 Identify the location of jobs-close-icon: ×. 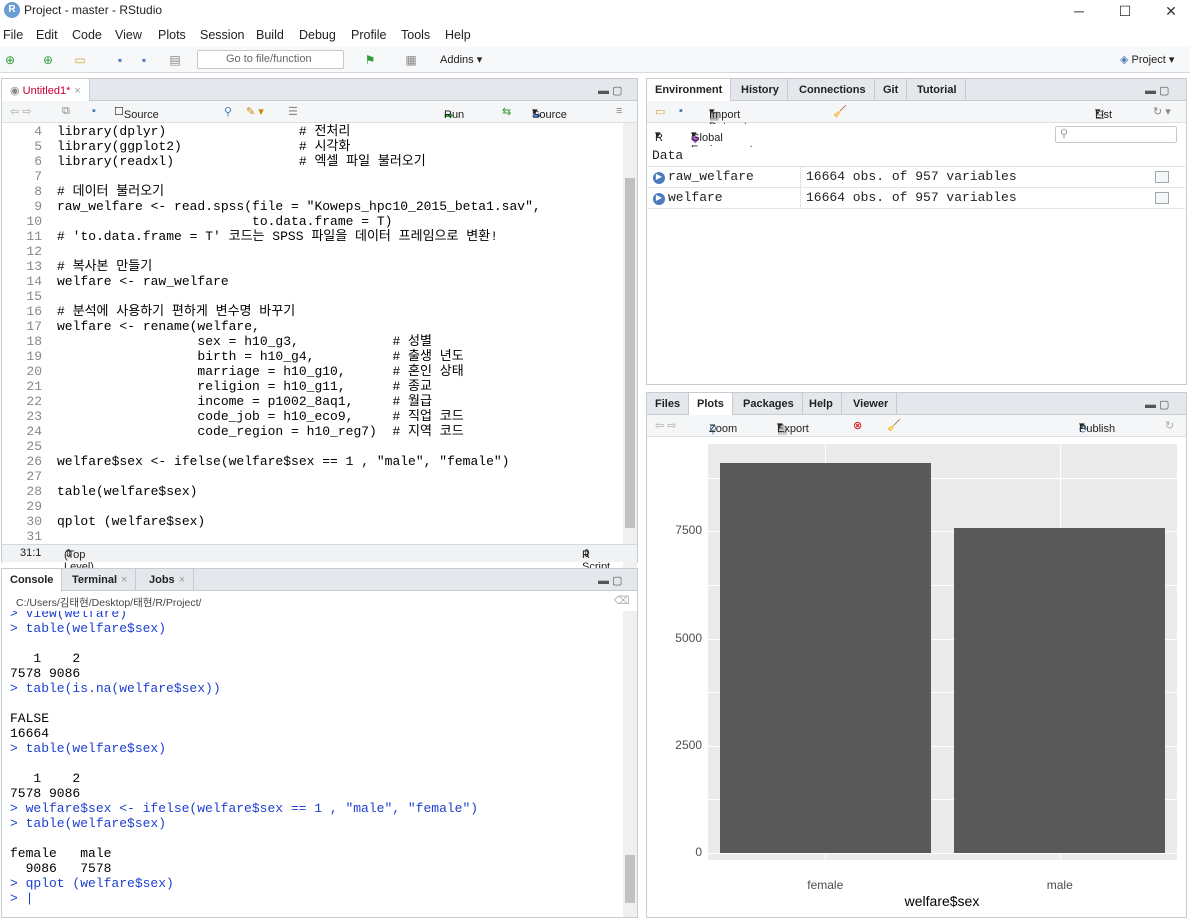
(182, 580).